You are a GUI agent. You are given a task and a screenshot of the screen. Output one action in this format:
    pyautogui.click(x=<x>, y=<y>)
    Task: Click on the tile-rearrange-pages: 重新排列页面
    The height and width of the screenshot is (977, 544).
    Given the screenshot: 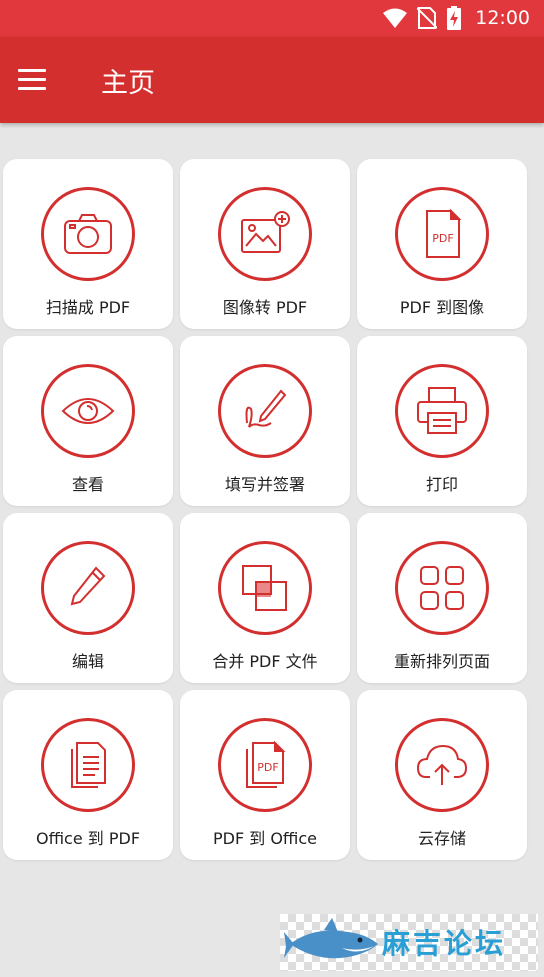 What is the action you would take?
    pyautogui.click(x=442, y=598)
    